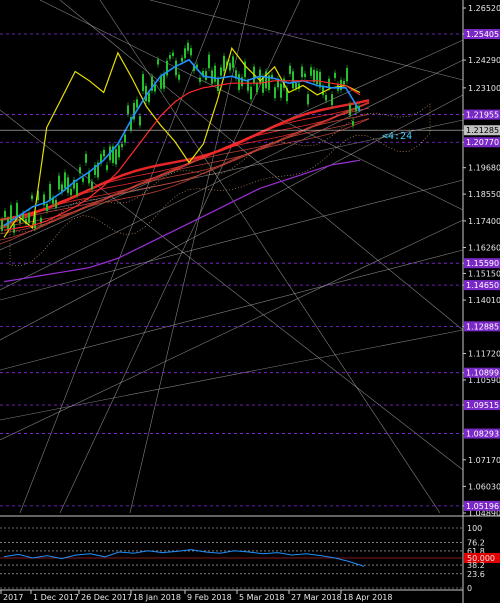 This screenshot has height=603, width=500. What do you see at coordinates (482, 506) in the screenshot?
I see `level-label: 1.05196` at bounding box center [482, 506].